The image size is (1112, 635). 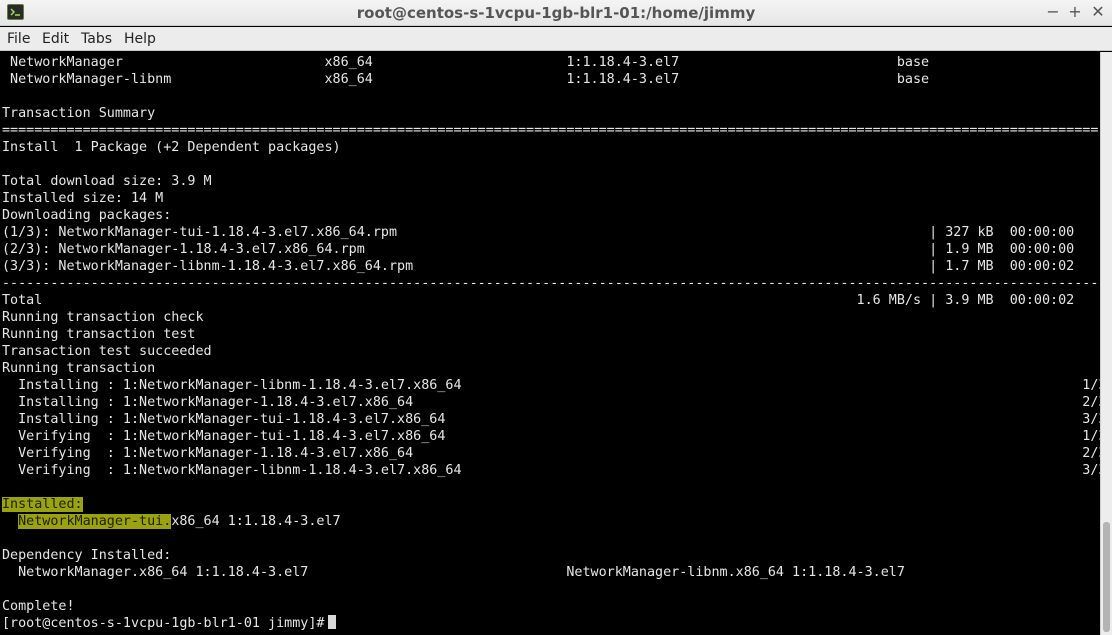 What do you see at coordinates (38, 606) in the screenshot?
I see `terminal-line: Complete!` at bounding box center [38, 606].